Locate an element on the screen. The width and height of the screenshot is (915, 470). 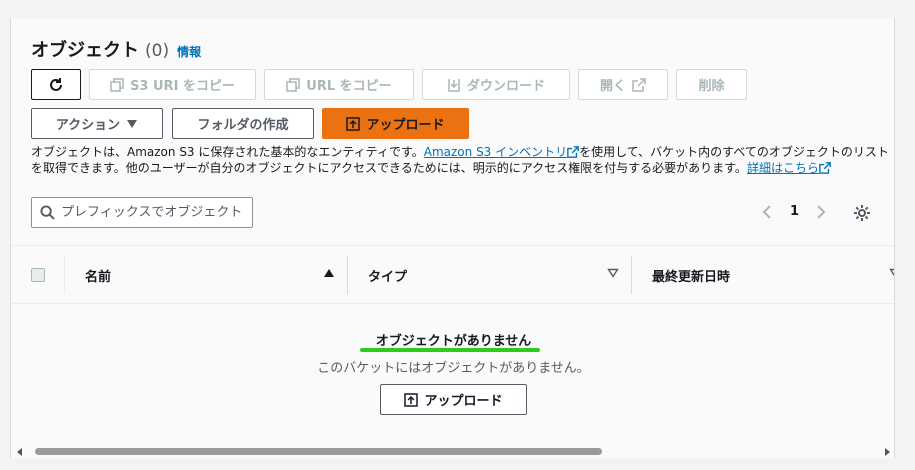
actions-label: アクション is located at coordinates (88, 125).